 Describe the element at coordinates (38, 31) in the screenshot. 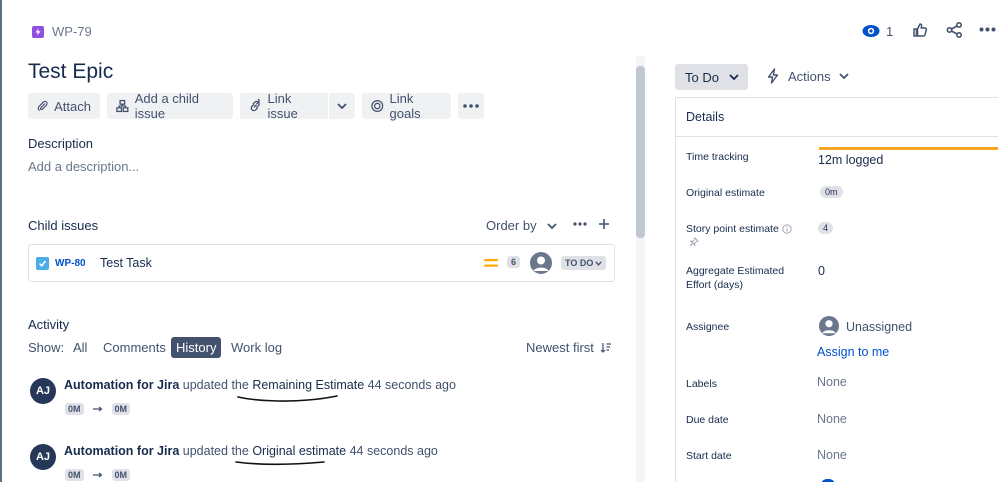

I see `epic-icon` at that location.